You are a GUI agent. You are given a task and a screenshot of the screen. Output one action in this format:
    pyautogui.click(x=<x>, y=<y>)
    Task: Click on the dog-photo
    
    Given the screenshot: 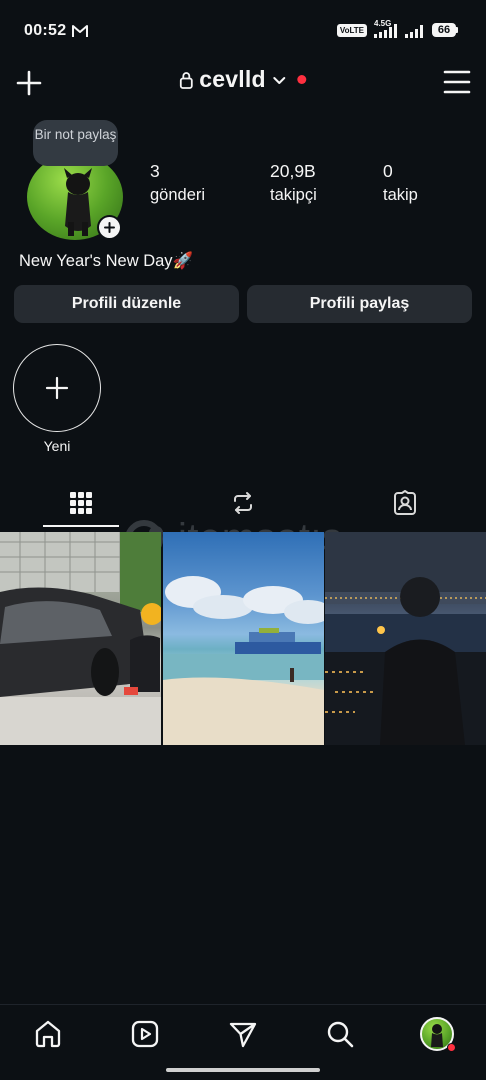 What is the action you would take?
    pyautogui.click(x=78, y=202)
    